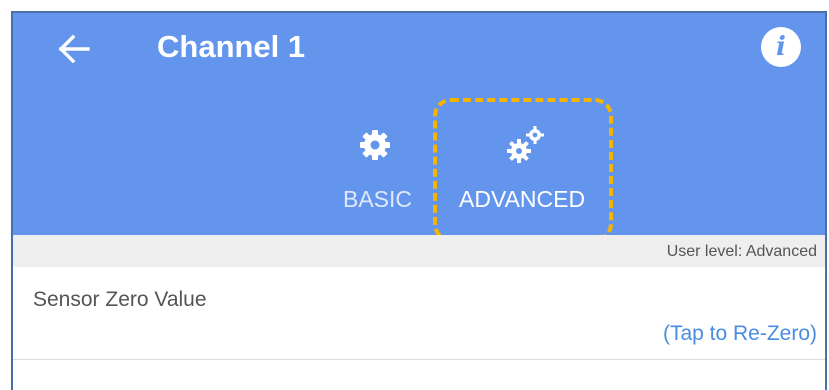 Image resolution: width=829 pixels, height=390 pixels. I want to click on tab-advanced: ADVANCED, so click(530, 179).